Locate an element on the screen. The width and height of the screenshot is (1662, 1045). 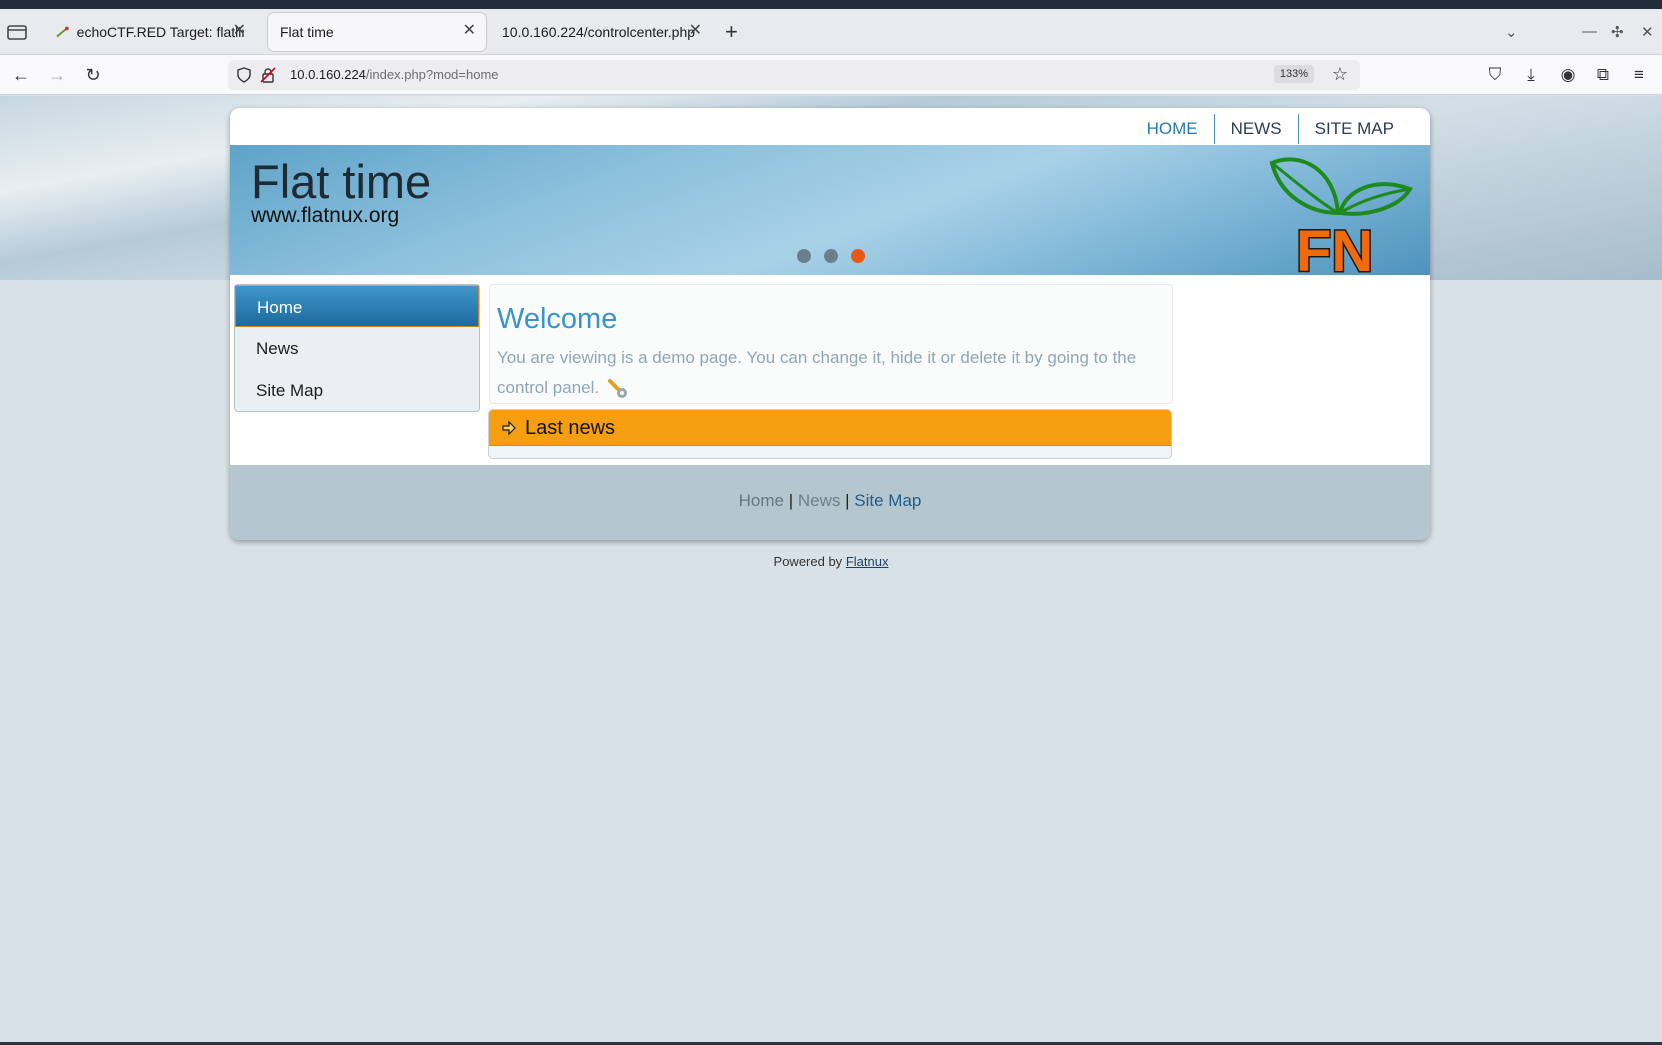
tab-echoctf: echoCTF.RED Target: flatliner ✕ is located at coordinates (150, 32).